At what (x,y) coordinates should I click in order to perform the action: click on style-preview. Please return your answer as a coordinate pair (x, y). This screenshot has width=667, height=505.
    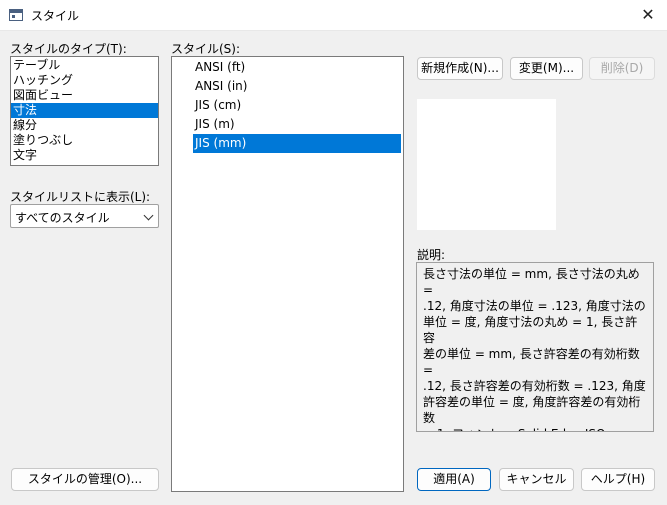
    Looking at the image, I should click on (486, 164).